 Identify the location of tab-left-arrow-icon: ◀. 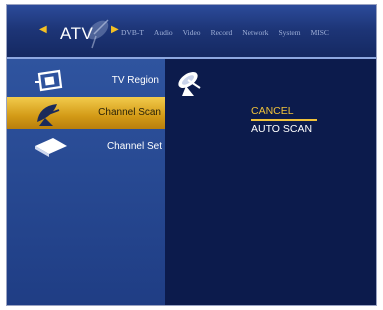
(43, 29).